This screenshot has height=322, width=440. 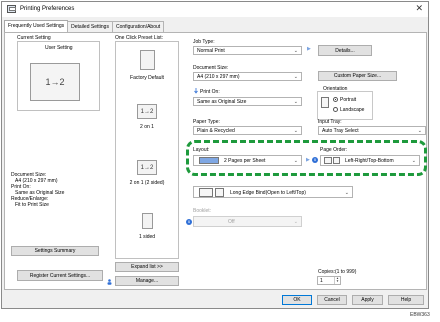 I want to click on document-size-label: Document Size:, so click(x=211, y=68).